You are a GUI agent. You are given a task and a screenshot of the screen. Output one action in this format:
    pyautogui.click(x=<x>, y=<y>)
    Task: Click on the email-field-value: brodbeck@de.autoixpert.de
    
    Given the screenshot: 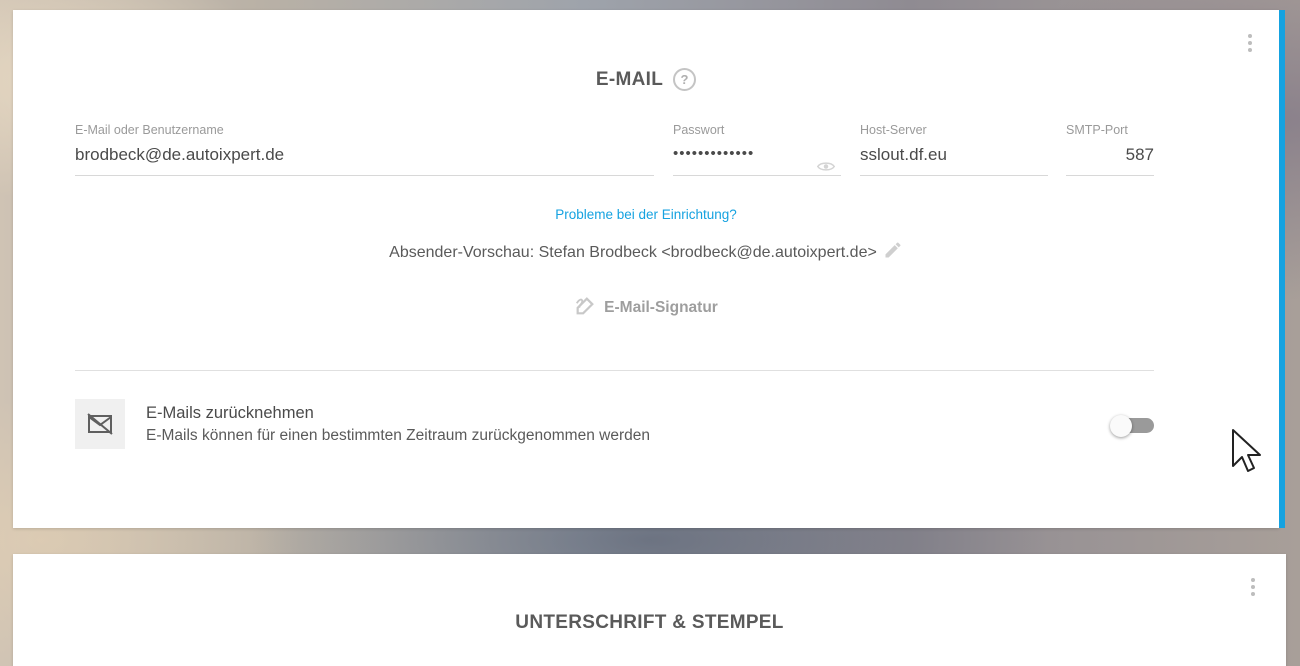 What is the action you would take?
    pyautogui.click(x=364, y=155)
    